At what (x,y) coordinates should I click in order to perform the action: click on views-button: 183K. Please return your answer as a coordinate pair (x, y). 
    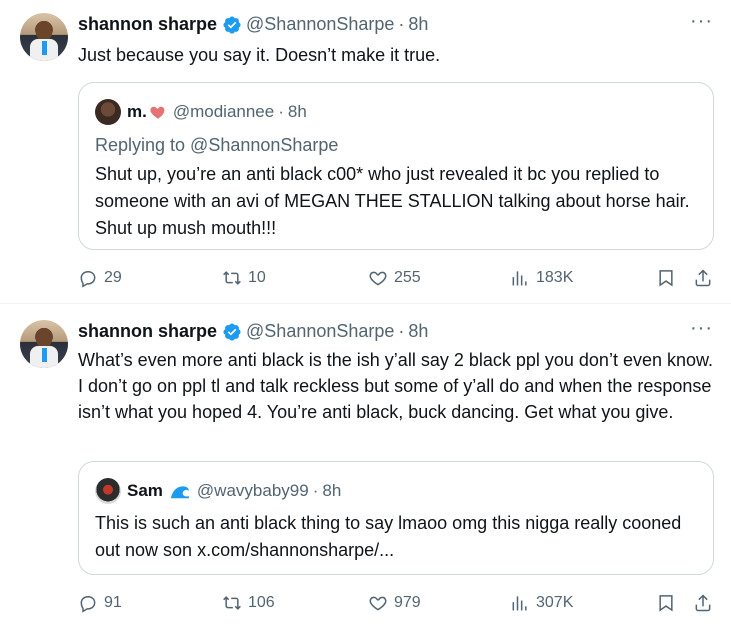
    Looking at the image, I should click on (541, 278).